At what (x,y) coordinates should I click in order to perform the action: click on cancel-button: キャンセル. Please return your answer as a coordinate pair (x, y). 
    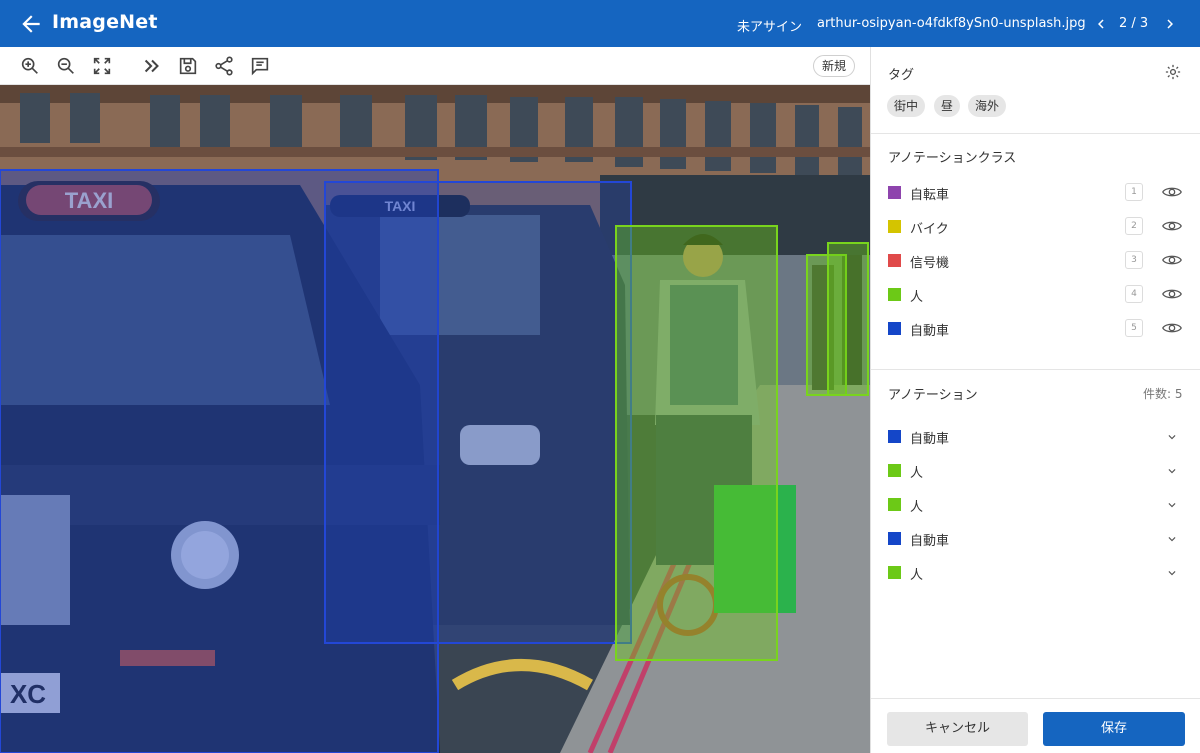
    Looking at the image, I should click on (957, 729).